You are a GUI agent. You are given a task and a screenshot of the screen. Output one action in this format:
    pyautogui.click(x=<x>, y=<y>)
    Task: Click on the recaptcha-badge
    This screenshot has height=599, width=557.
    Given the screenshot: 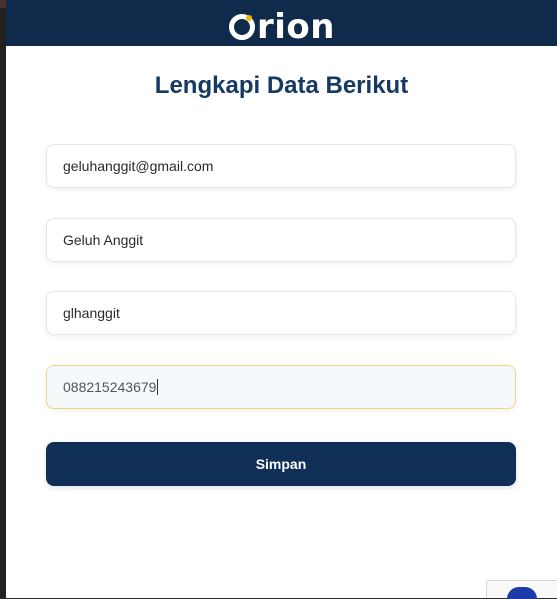 What is the action you would take?
    pyautogui.click(x=521, y=589)
    